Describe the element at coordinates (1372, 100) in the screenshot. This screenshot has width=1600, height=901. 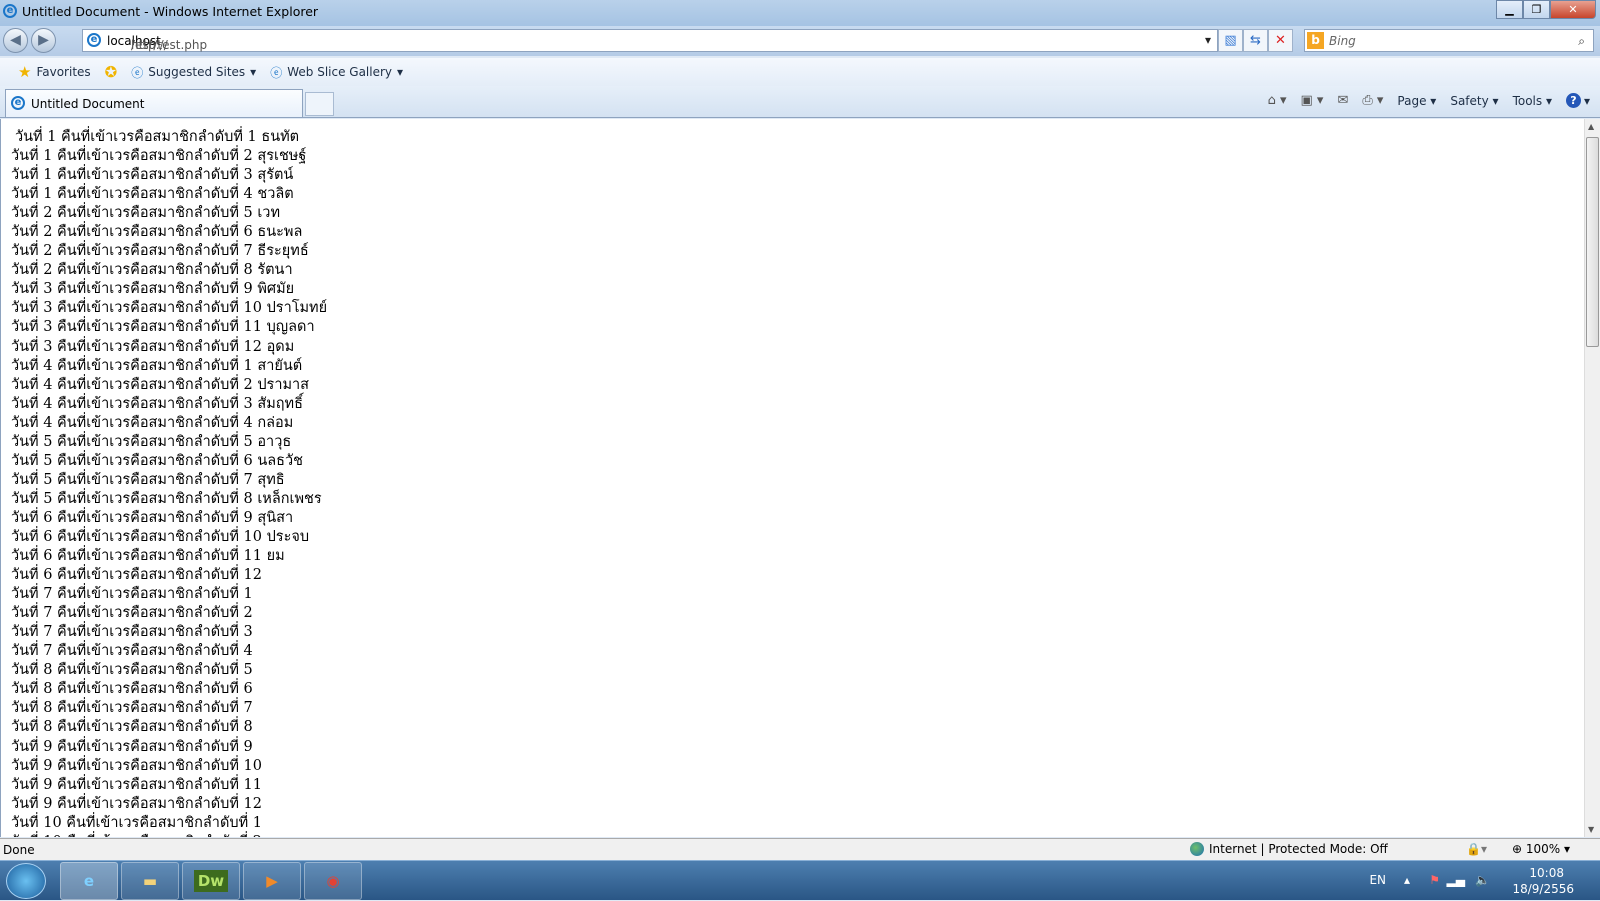
I see `print-icon: ⎙ ▾` at that location.